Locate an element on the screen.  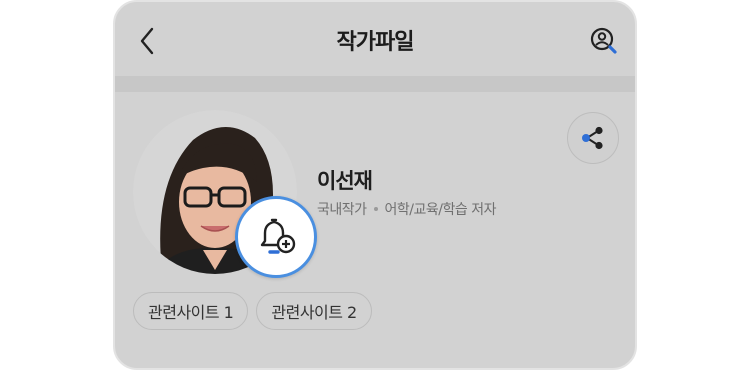
separator-dot is located at coordinates (375, 209).